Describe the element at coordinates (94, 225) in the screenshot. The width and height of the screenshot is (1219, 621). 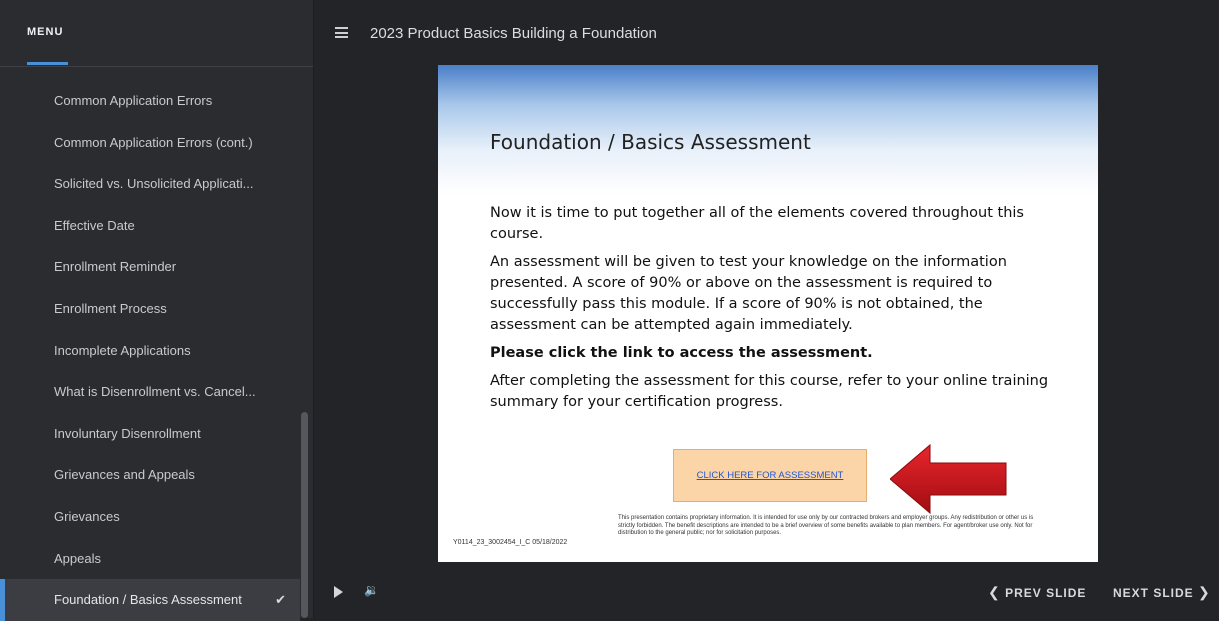
I see `menu-item-label: Effective Date` at that location.